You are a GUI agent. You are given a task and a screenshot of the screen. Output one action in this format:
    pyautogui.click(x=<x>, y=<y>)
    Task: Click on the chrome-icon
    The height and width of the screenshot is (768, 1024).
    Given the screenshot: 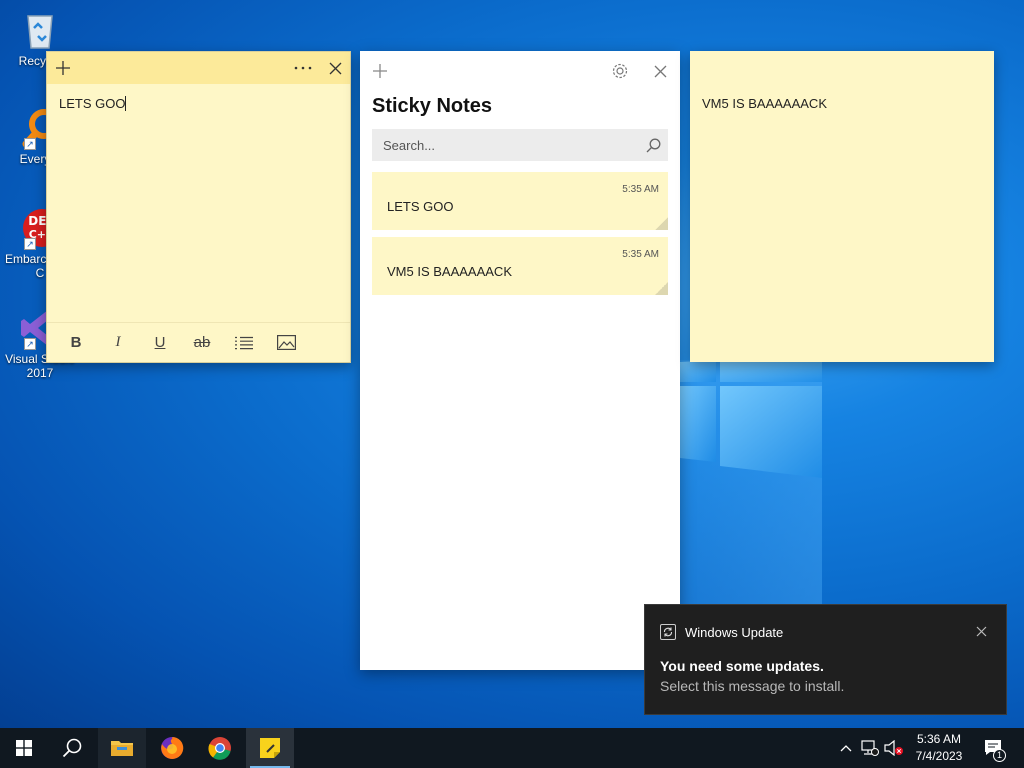 What is the action you would take?
    pyautogui.click(x=219, y=748)
    